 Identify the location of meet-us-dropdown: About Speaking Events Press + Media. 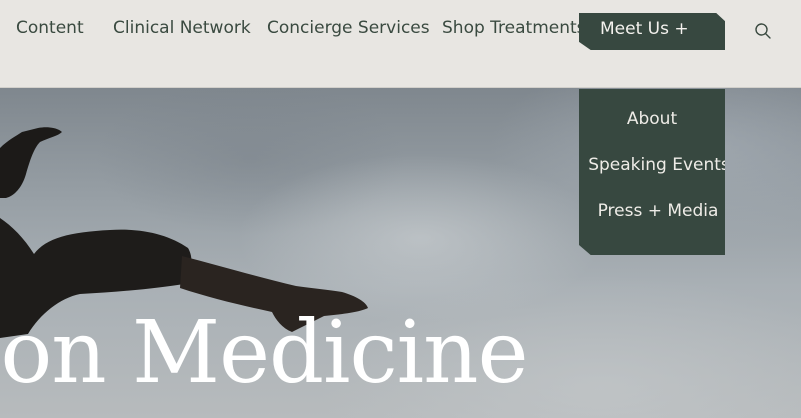
(652, 172).